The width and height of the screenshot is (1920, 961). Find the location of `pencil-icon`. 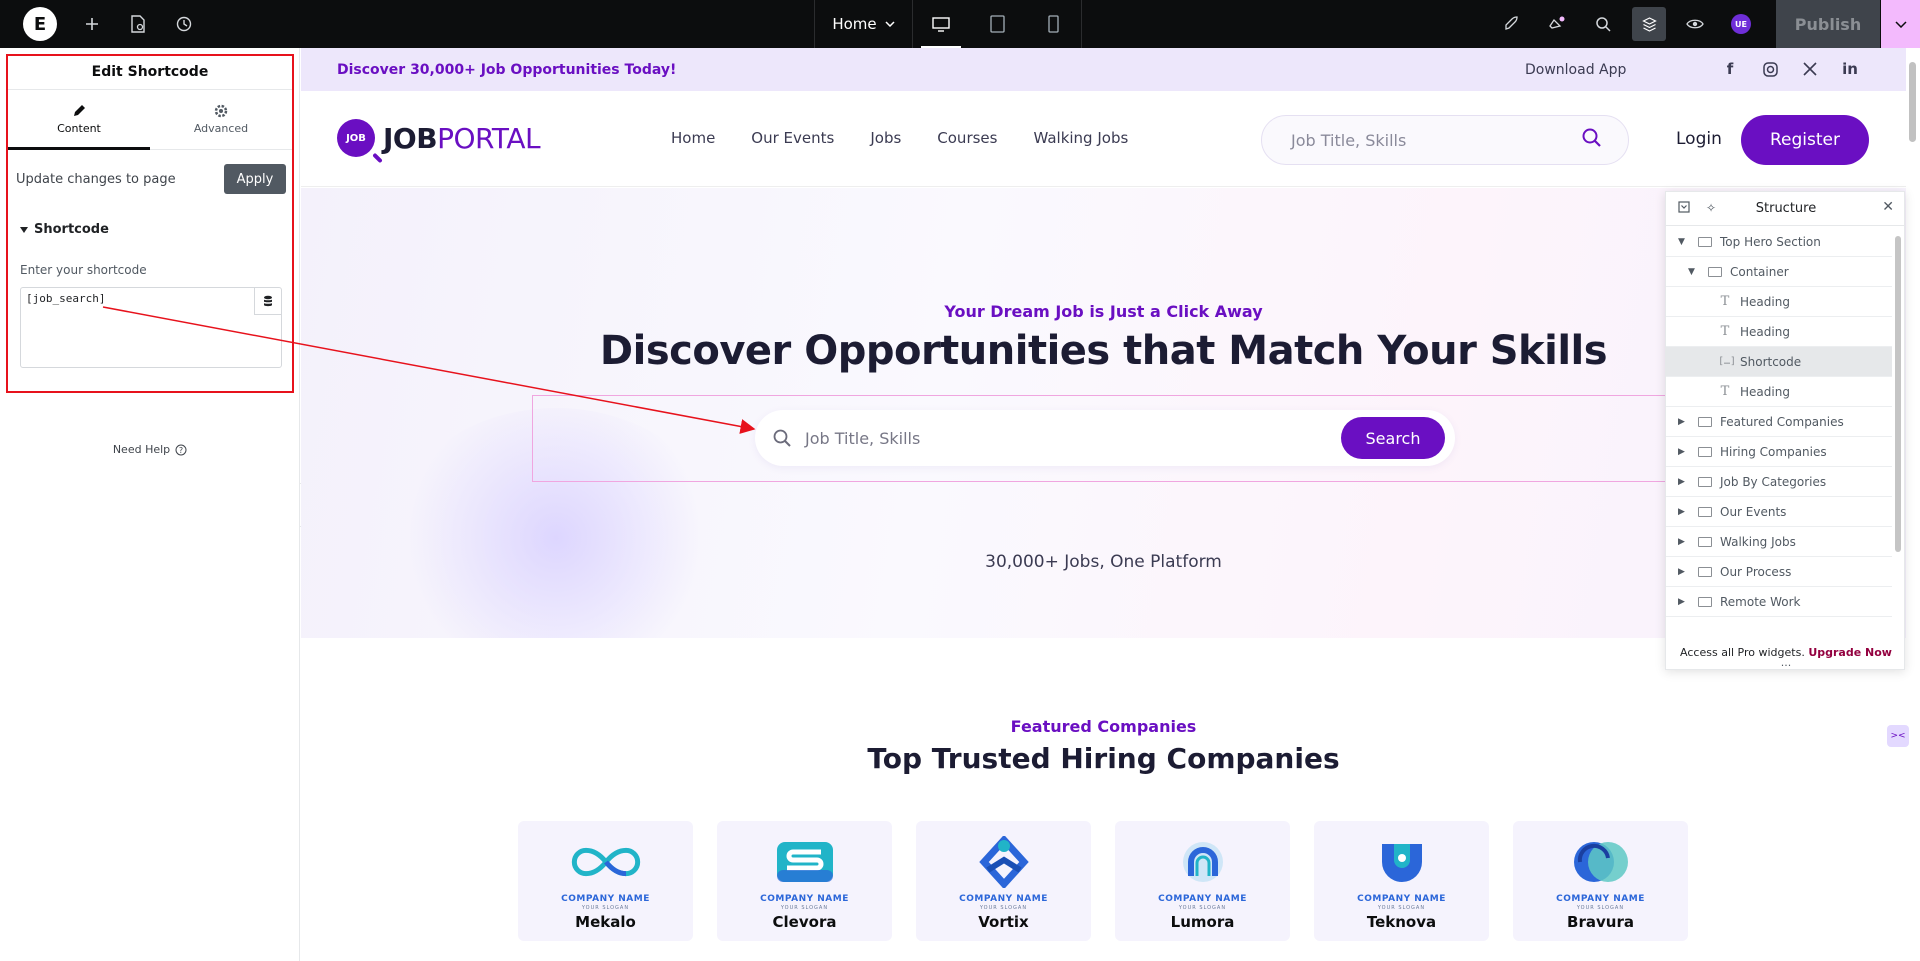

pencil-icon is located at coordinates (79, 110).